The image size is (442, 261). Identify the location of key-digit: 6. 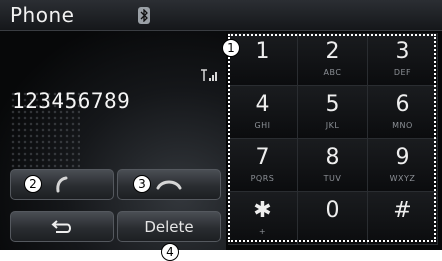
(402, 104).